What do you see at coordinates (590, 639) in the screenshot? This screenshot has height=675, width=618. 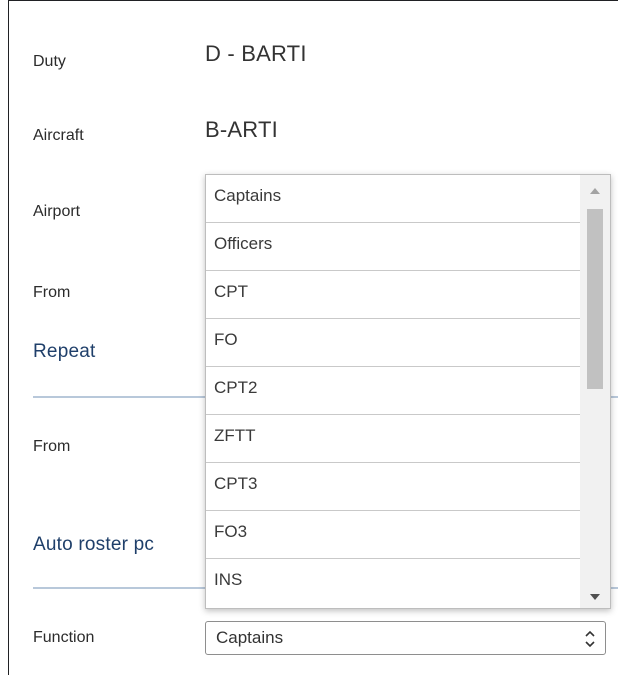 I see `chevron-up-down-icon` at bounding box center [590, 639].